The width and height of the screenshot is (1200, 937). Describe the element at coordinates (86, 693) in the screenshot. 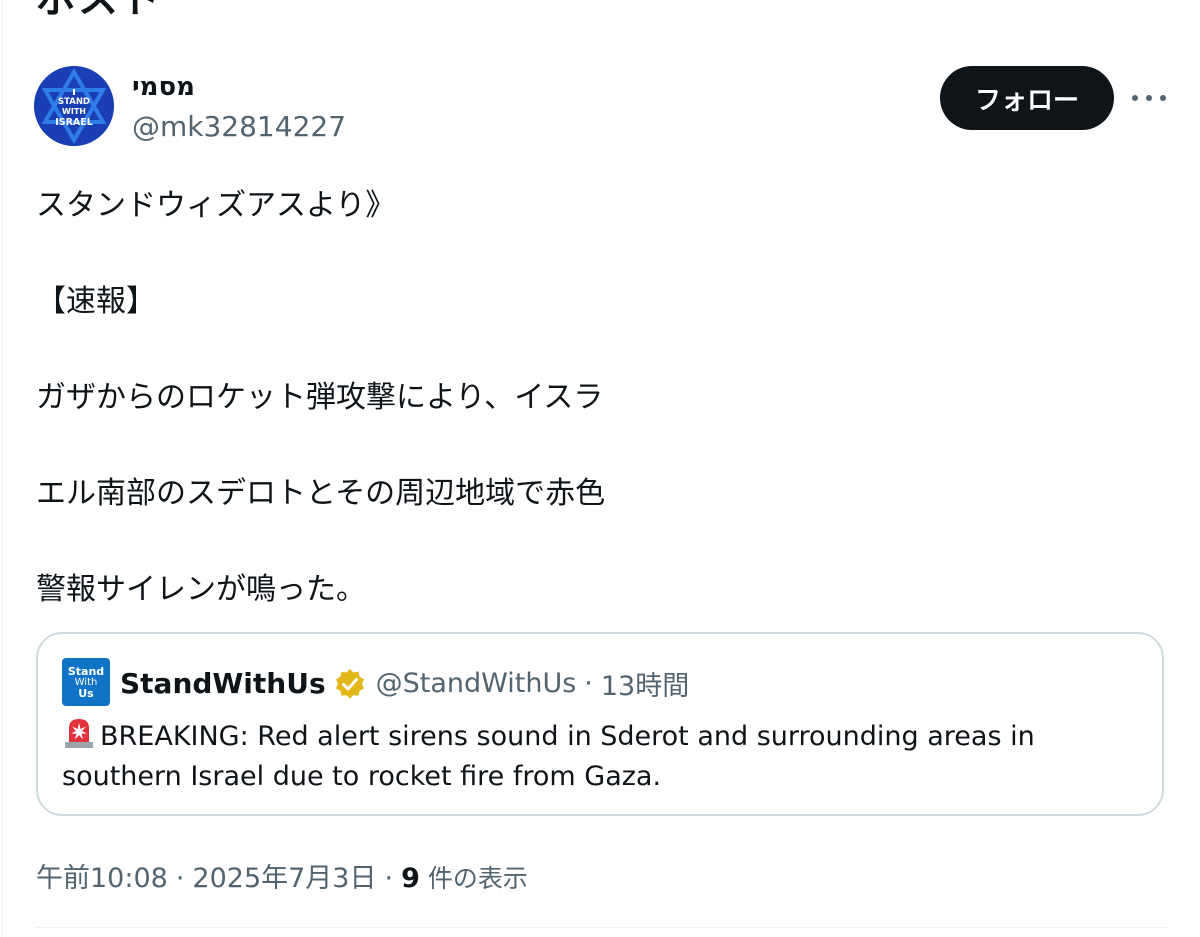

I see `quoted-avatar-text-3: Us` at that location.